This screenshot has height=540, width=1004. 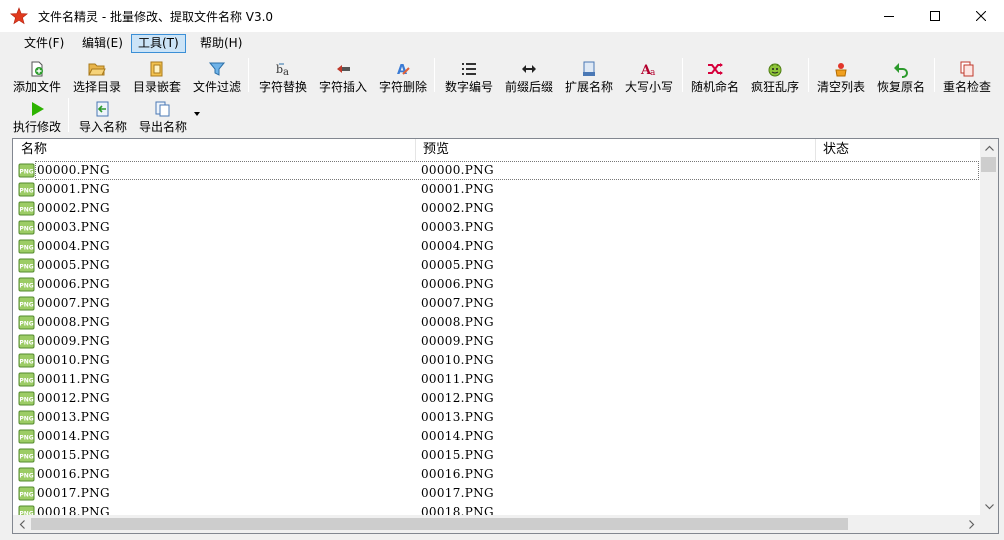 I want to click on close-button, so click(x=981, y=16).